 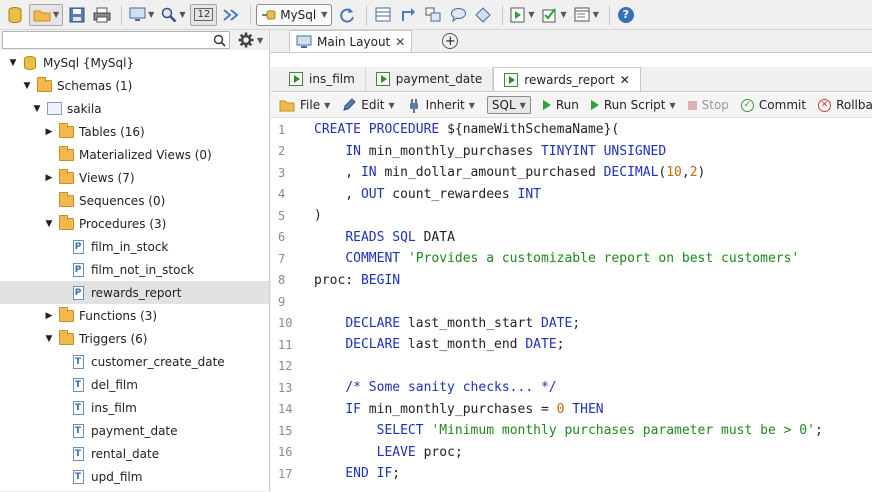 What do you see at coordinates (408, 15) in the screenshot?
I see `link-arrow-icon` at bounding box center [408, 15].